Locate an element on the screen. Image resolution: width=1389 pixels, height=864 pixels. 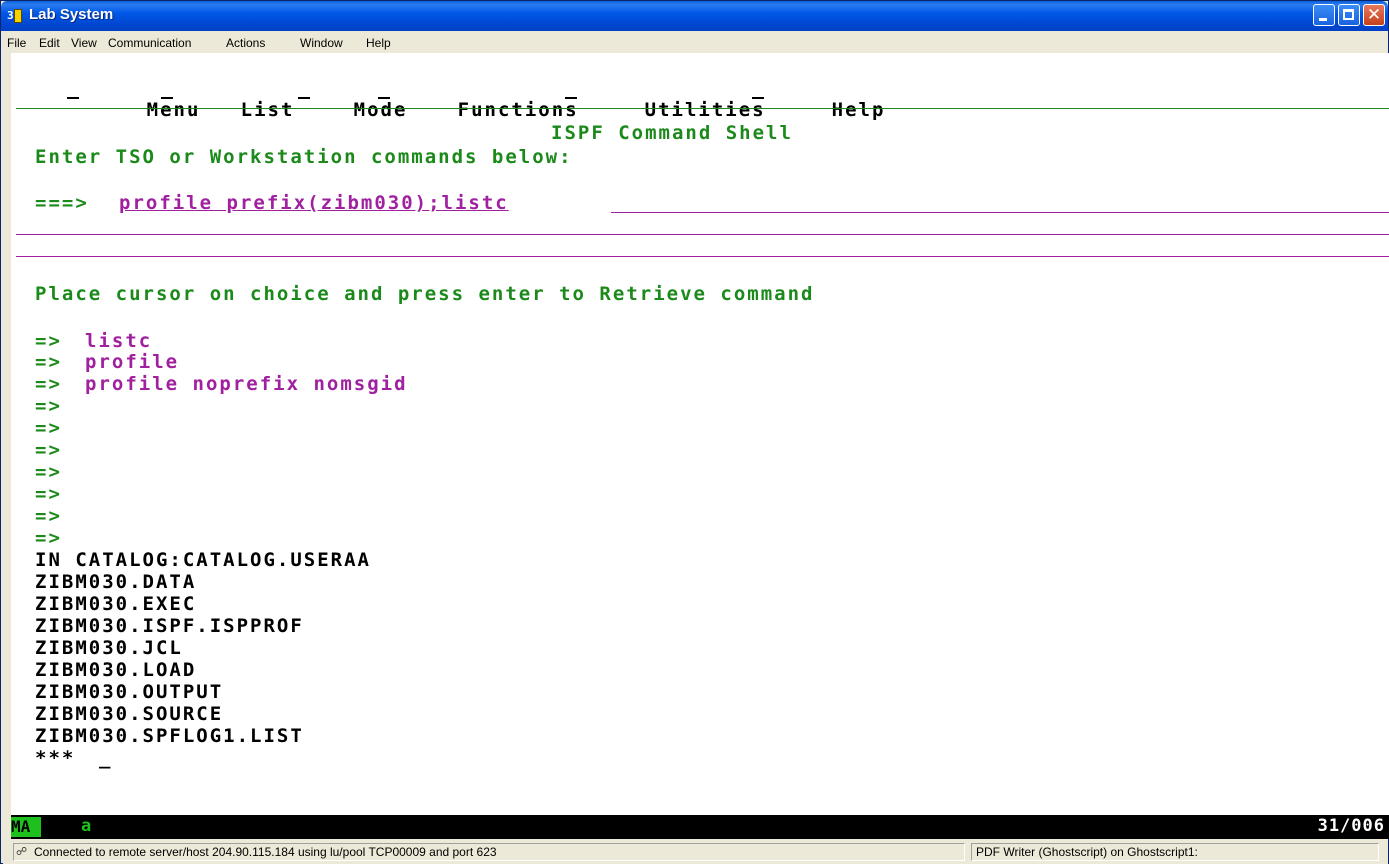
action-functions: Functions is located at coordinates (518, 110).